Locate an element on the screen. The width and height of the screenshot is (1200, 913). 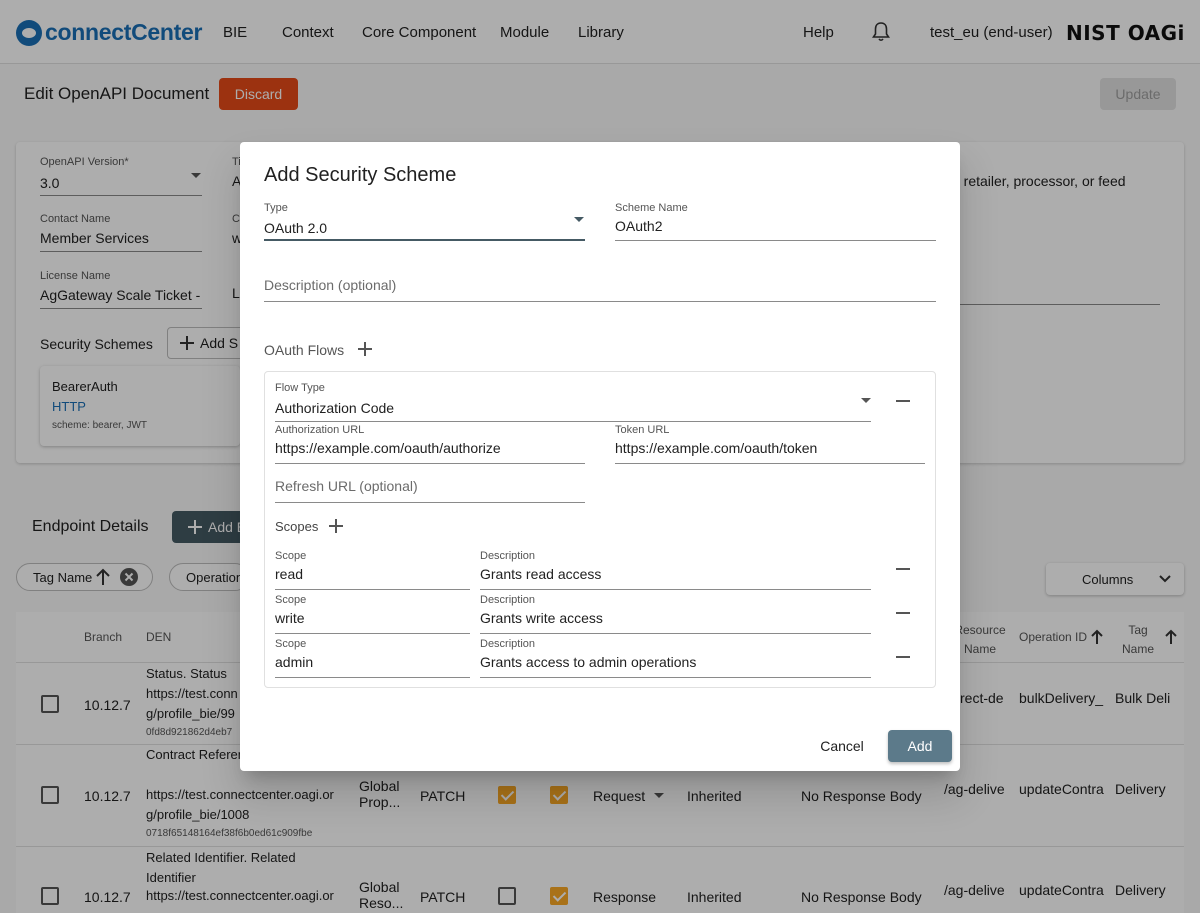
dialog-title: Add Security Scheme is located at coordinates (360, 175).